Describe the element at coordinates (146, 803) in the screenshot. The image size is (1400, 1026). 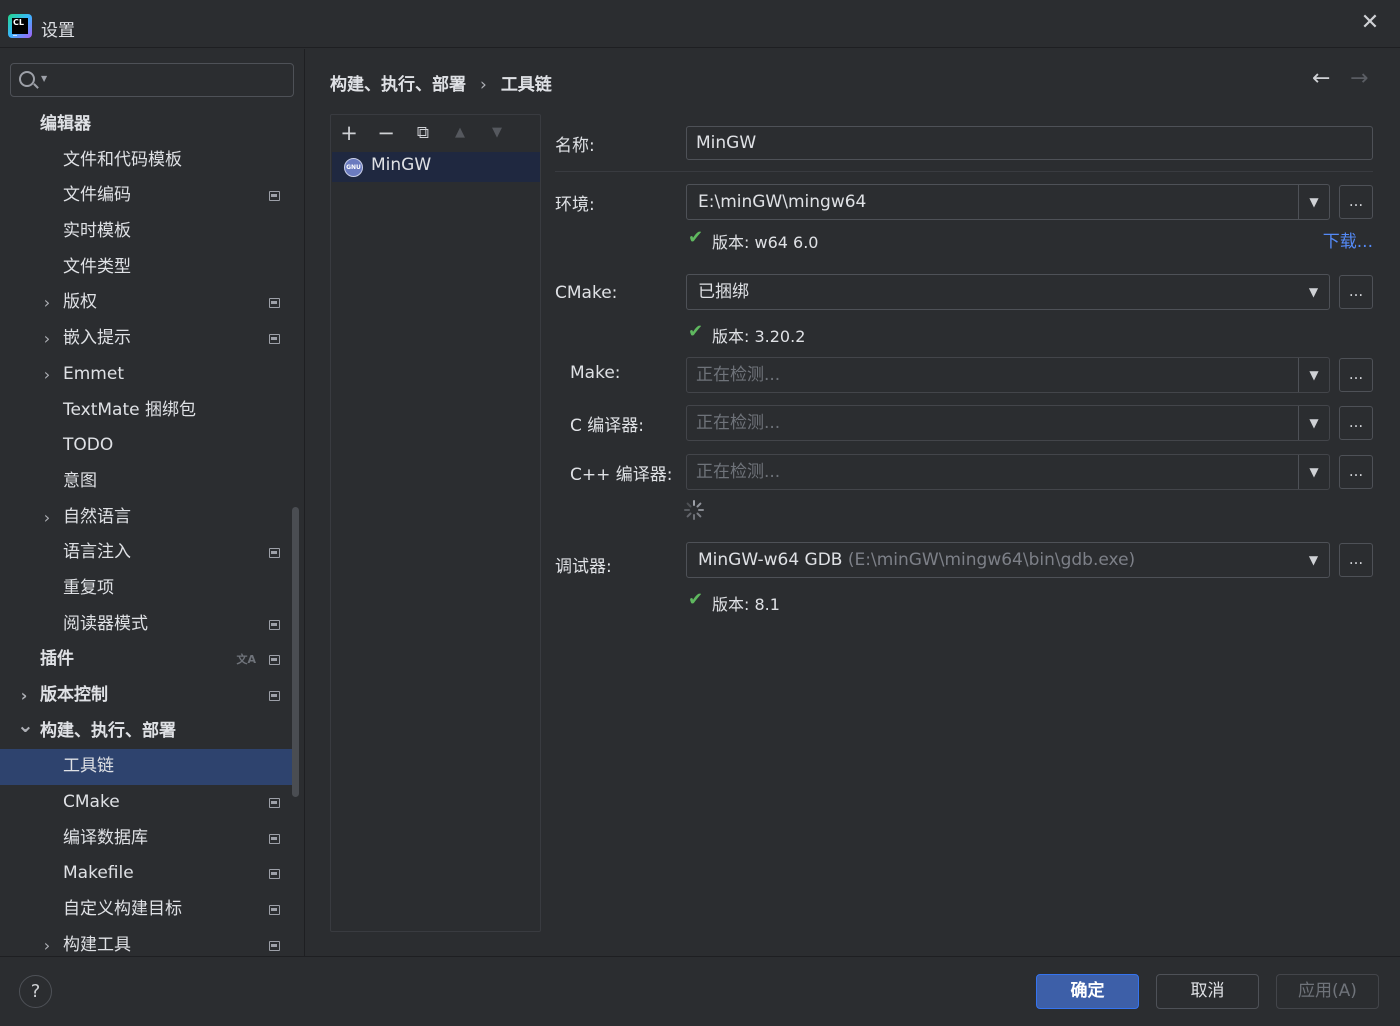
I see `sidebar-item: CMake` at that location.